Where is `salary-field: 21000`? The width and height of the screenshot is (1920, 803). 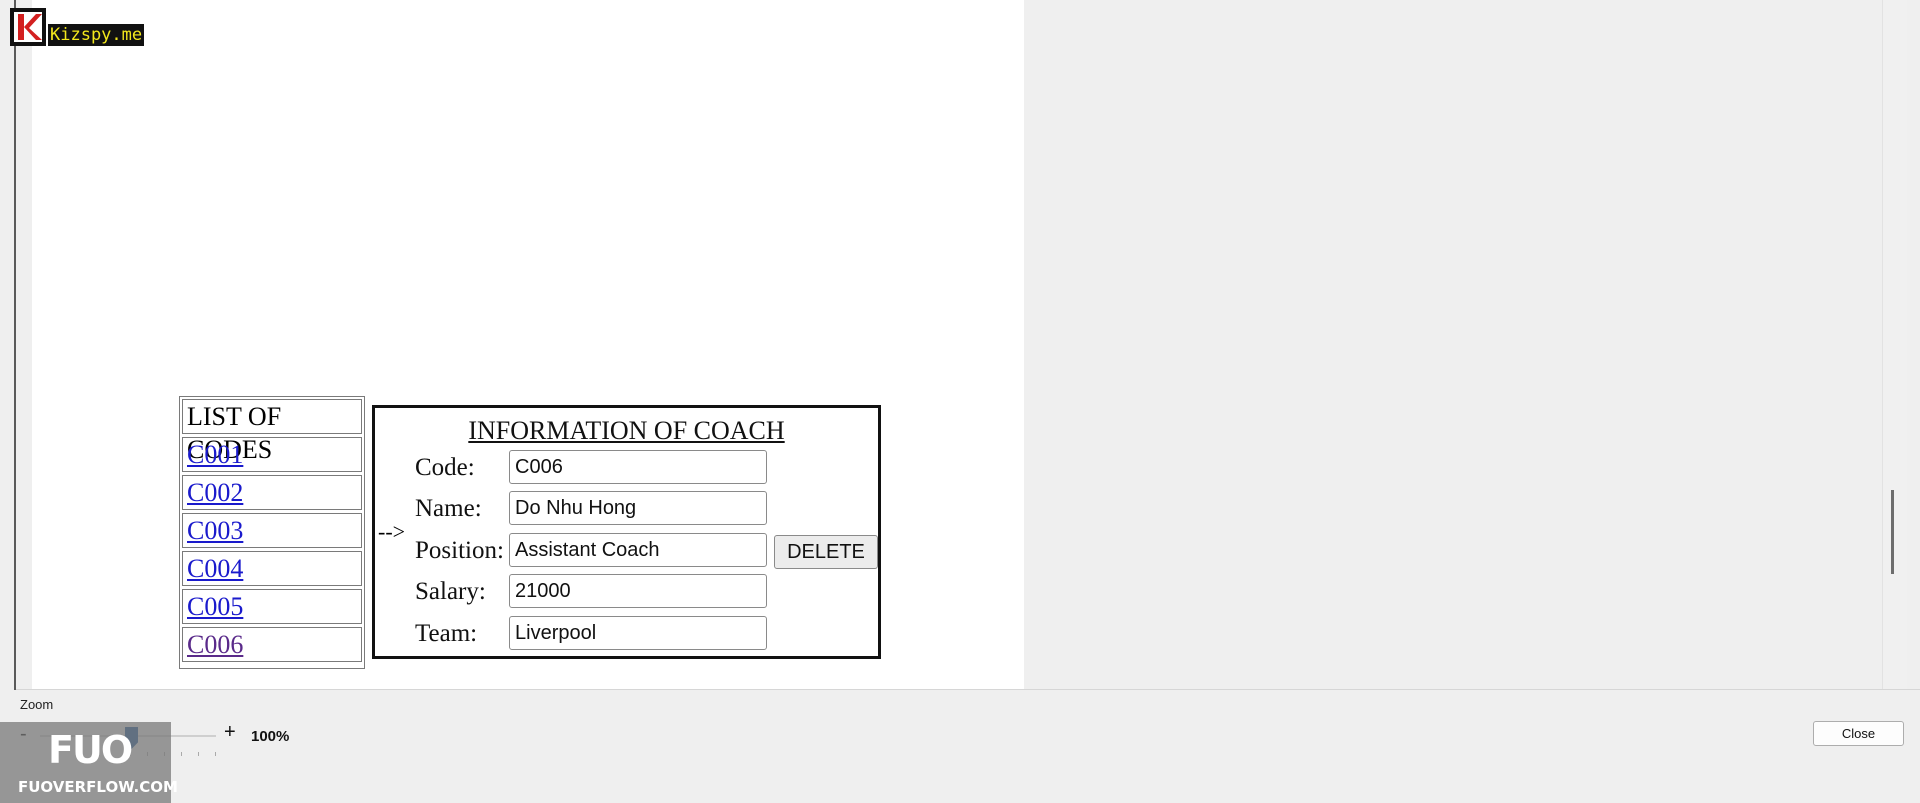 salary-field: 21000 is located at coordinates (638, 591).